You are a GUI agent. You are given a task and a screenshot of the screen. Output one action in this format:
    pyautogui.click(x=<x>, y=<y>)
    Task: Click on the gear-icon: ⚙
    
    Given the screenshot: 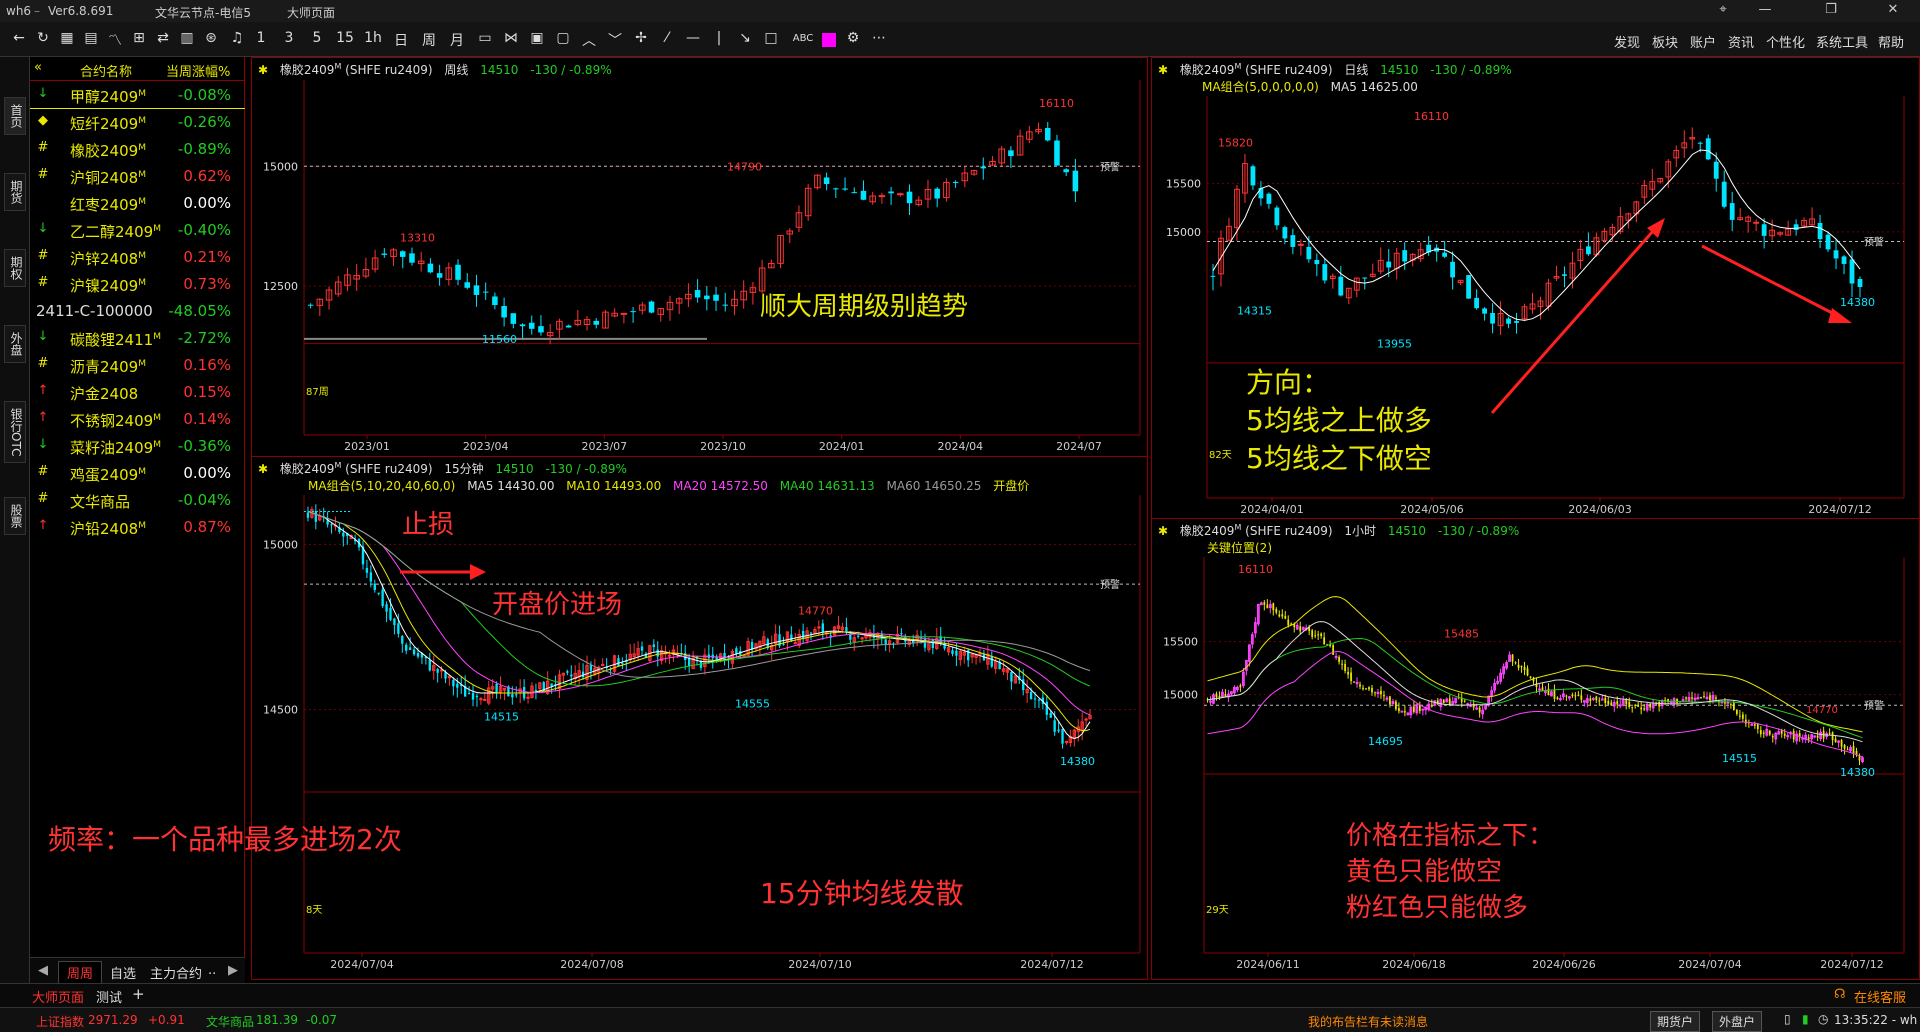 What is the action you would take?
    pyautogui.click(x=853, y=38)
    